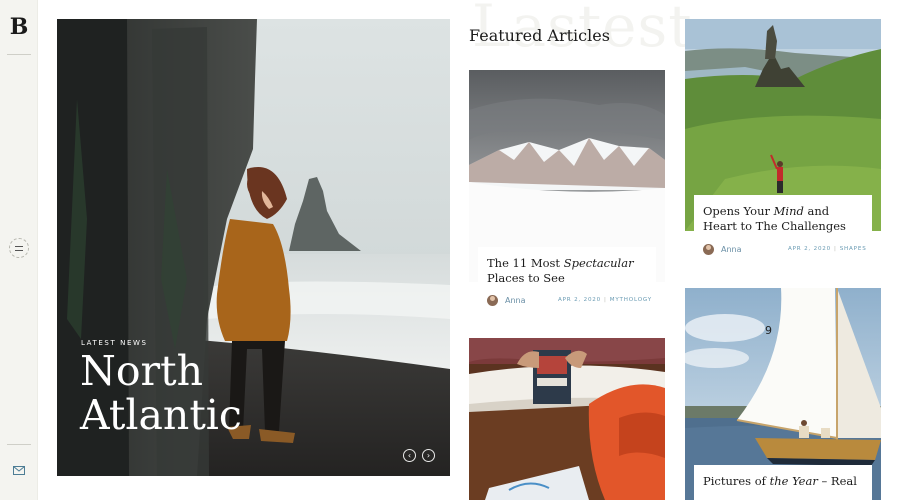 Image resolution: width=900 pixels, height=500 pixels. I want to click on card-caption: The 11 Most Spectacular Places to See, so click(567, 269).